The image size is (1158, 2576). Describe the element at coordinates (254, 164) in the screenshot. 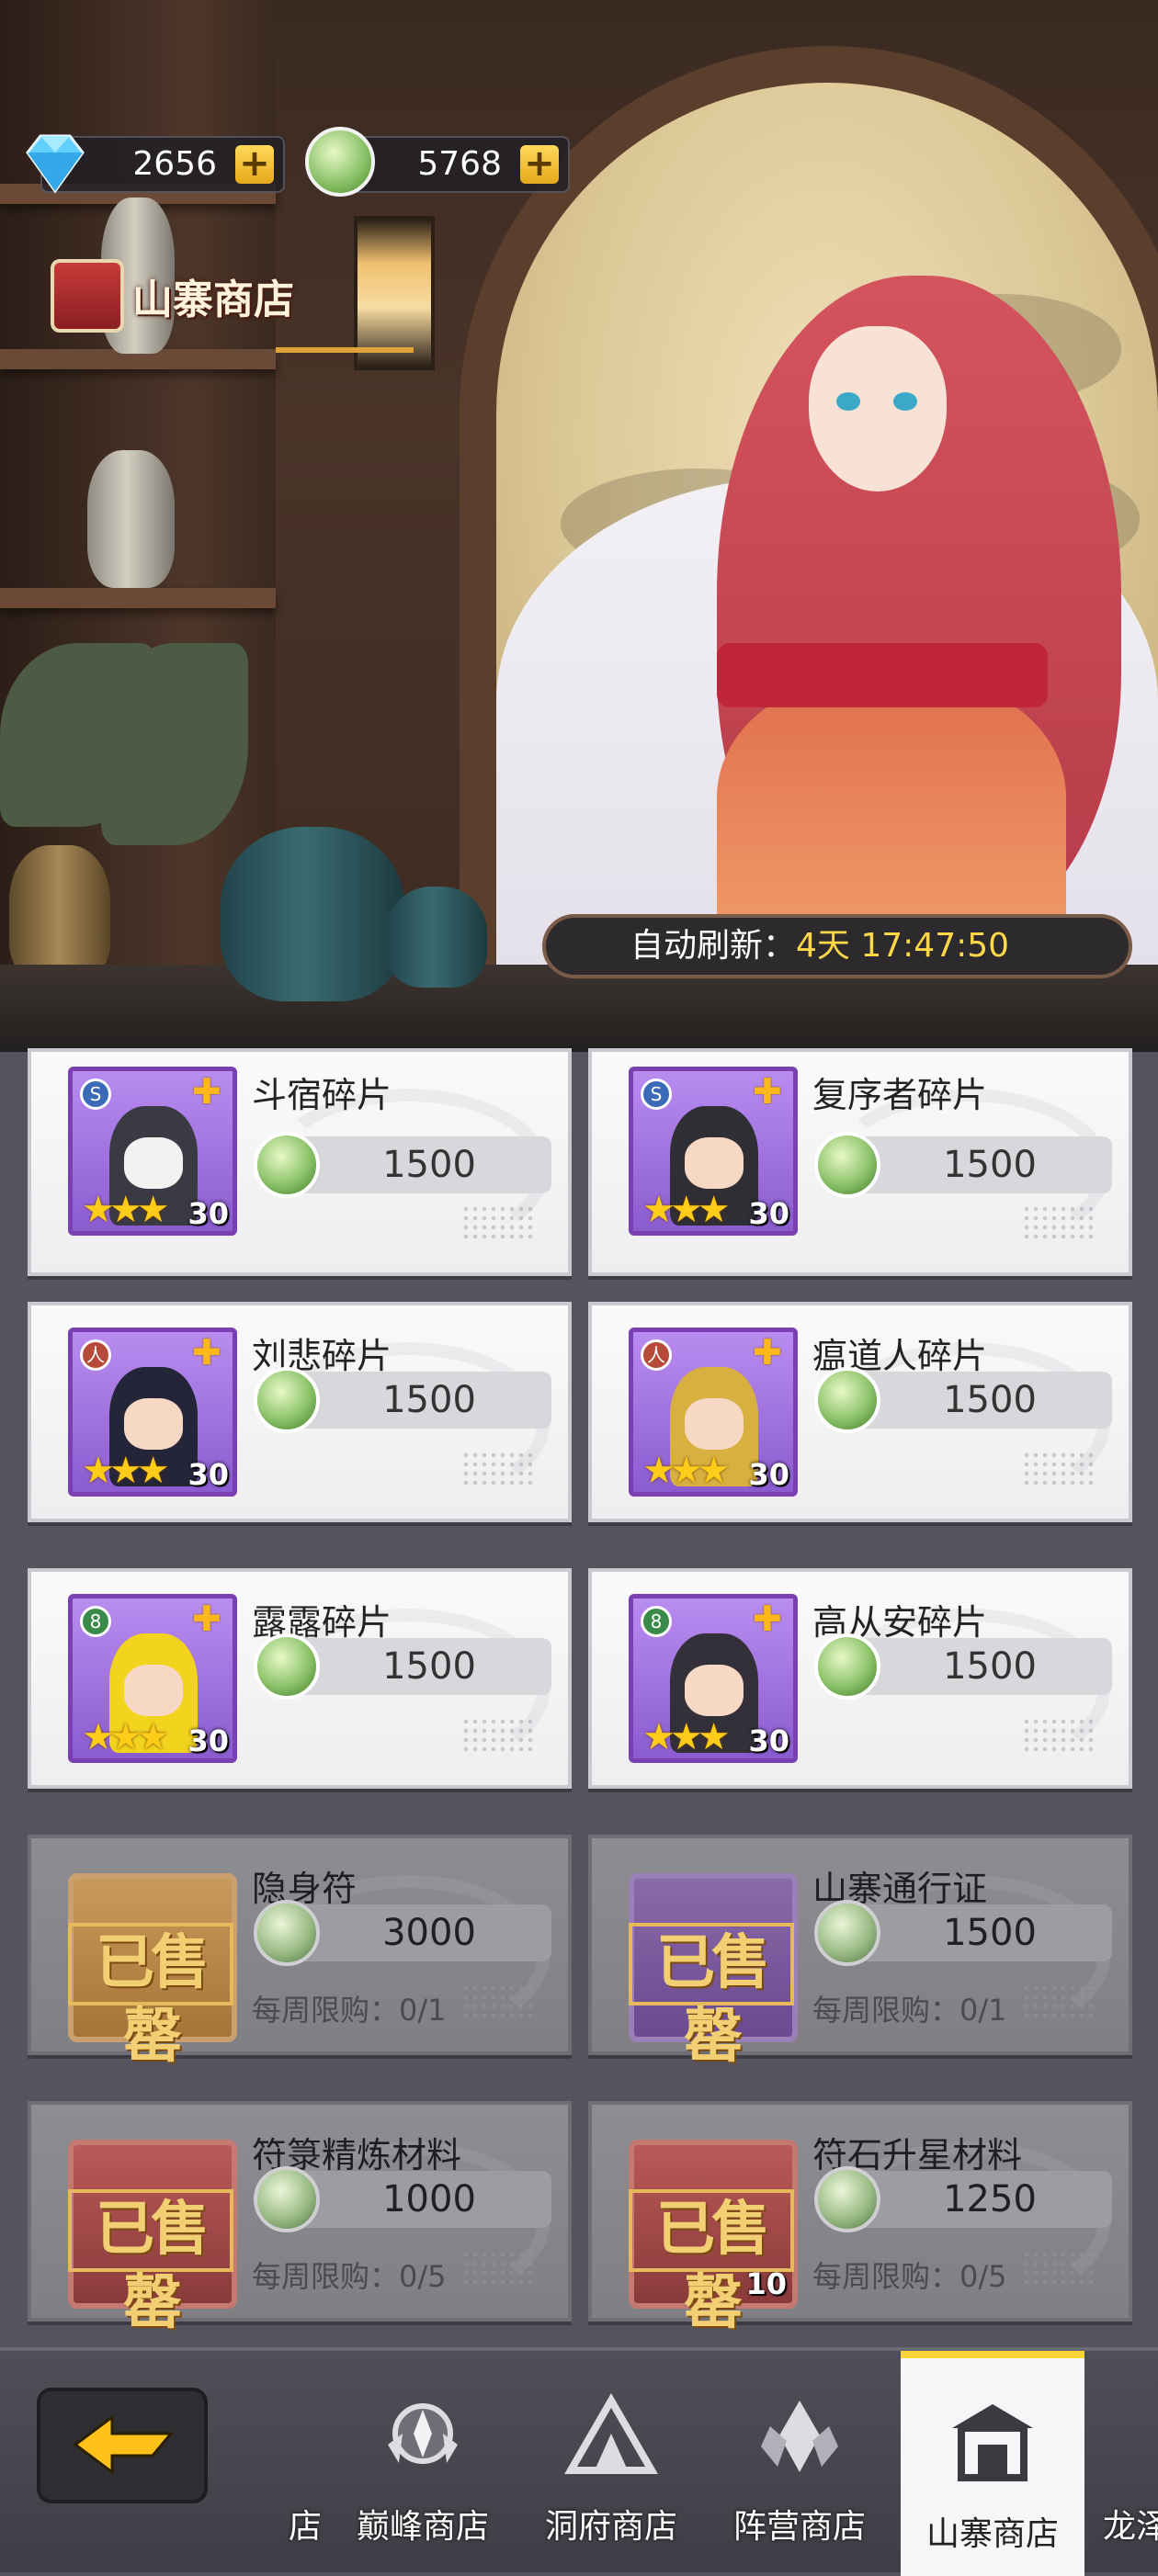

I see `add-diamond-button: +` at that location.